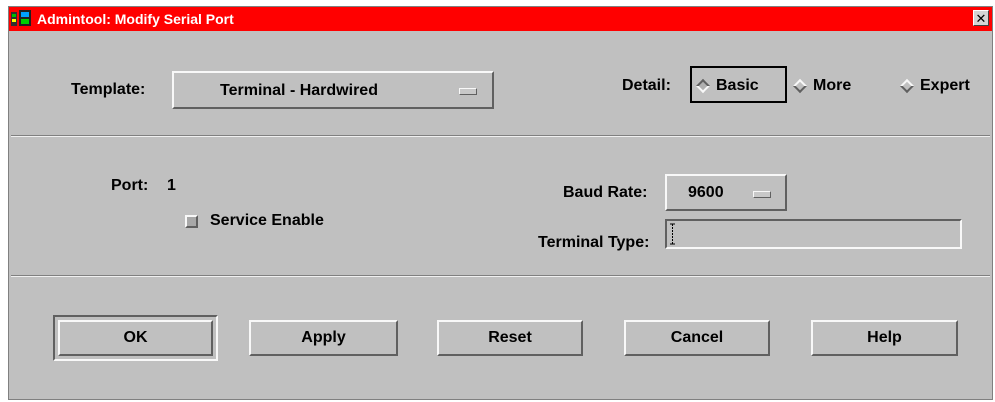 This screenshot has width=995, height=402. Describe the element at coordinates (108, 89) in the screenshot. I see `template-label: Template:` at that location.